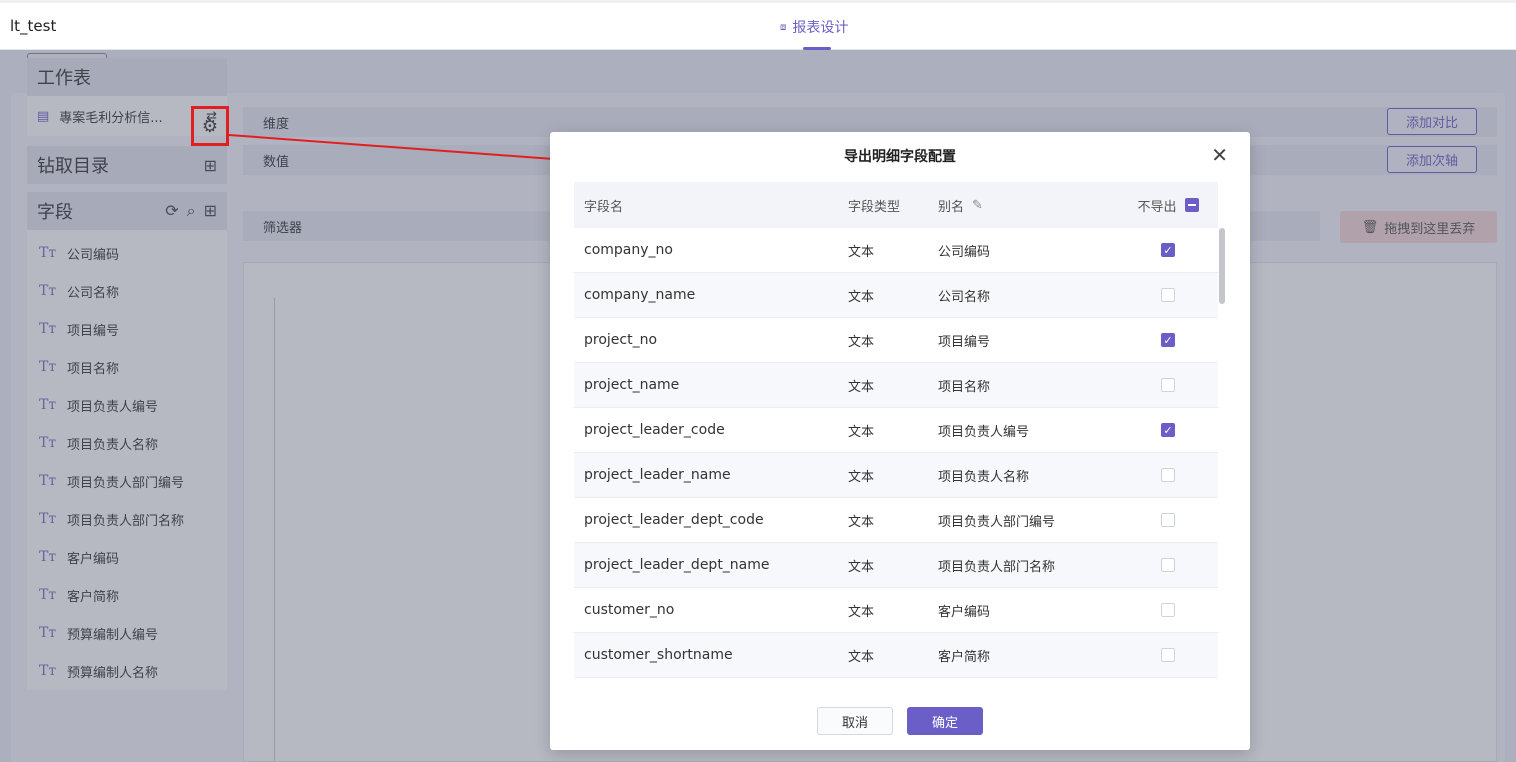 Image resolution: width=1516 pixels, height=762 pixels. What do you see at coordinates (33, 26) in the screenshot?
I see `app-title: lt_test` at bounding box center [33, 26].